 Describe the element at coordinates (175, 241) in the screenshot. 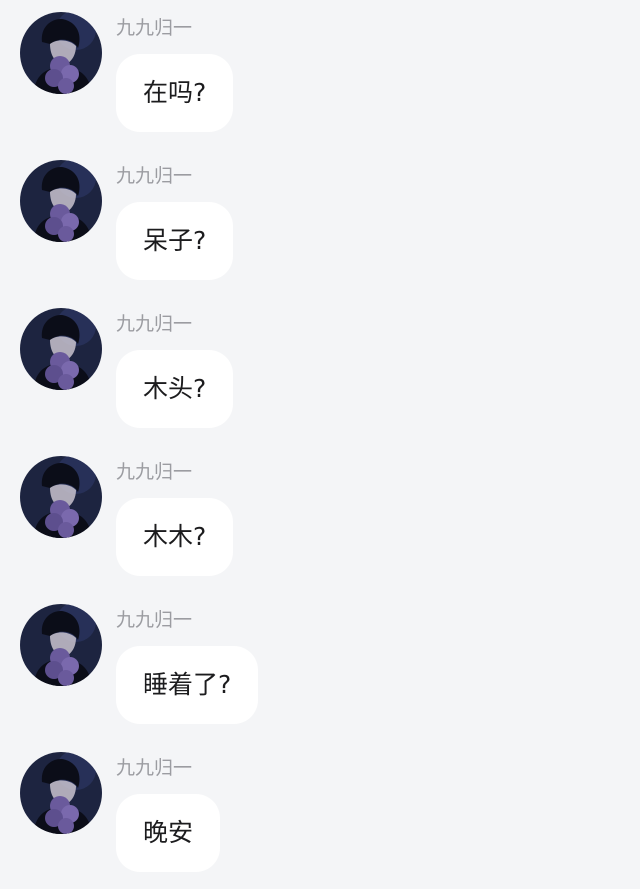

I see `message-bubble: 呆子?` at that location.